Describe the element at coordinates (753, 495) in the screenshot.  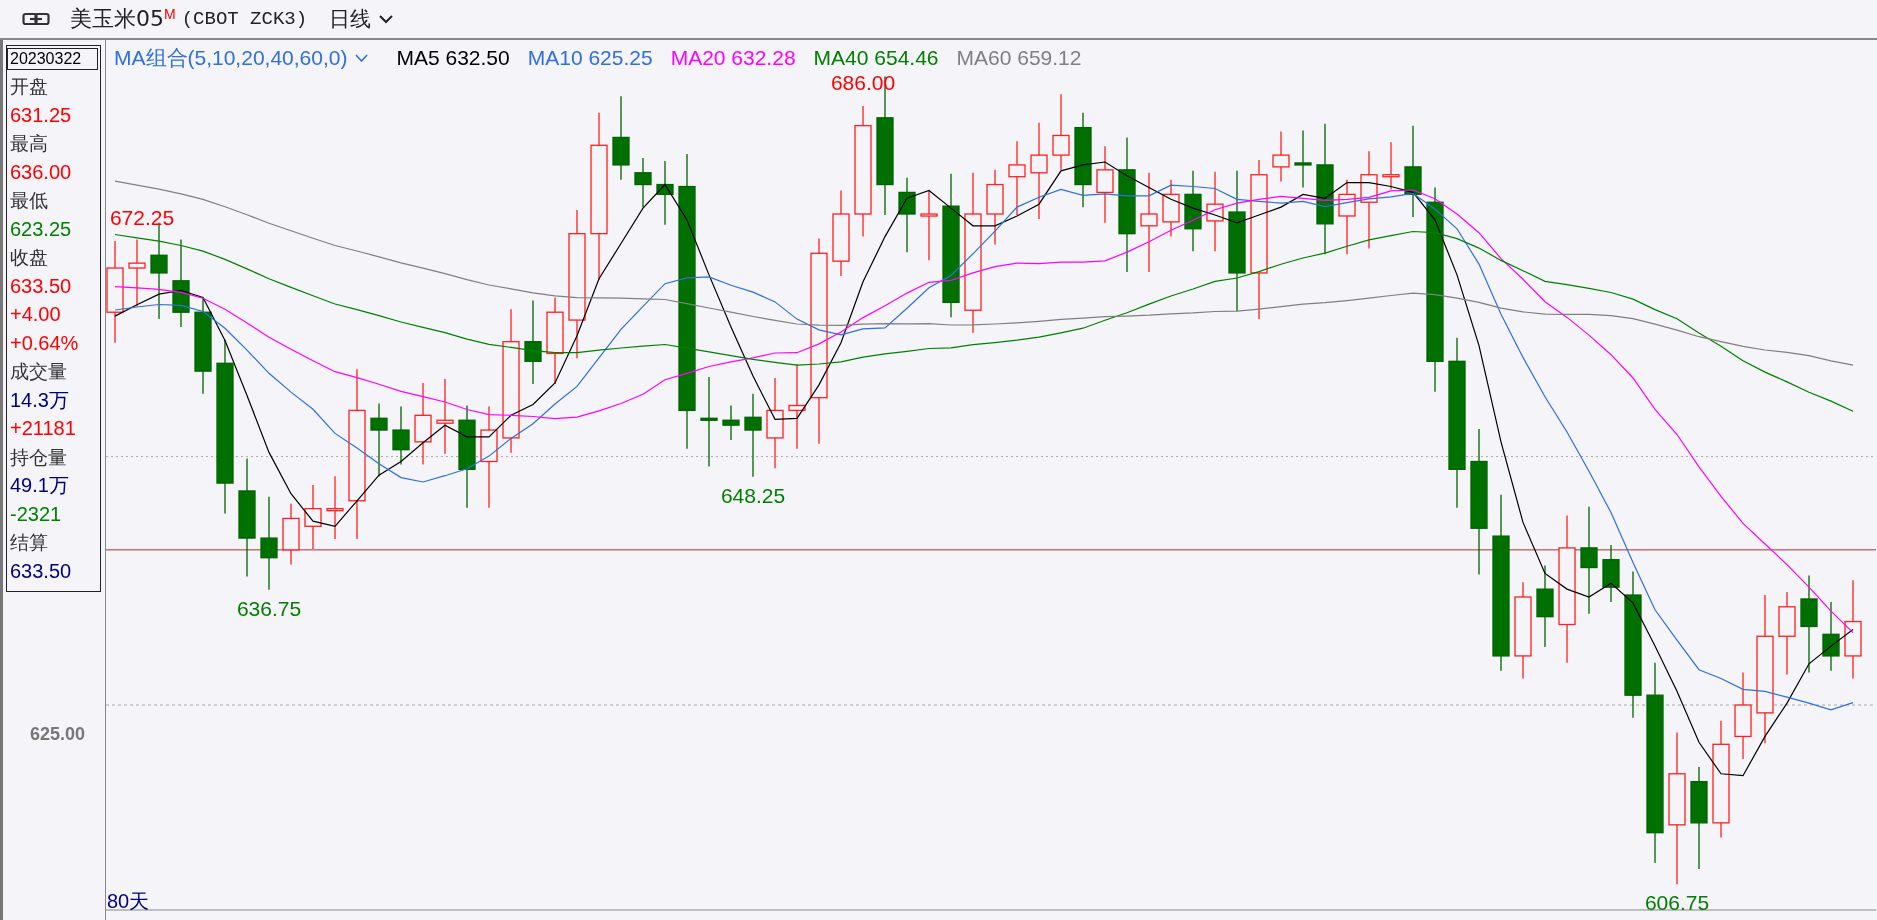
I see `price-label: 648.25` at that location.